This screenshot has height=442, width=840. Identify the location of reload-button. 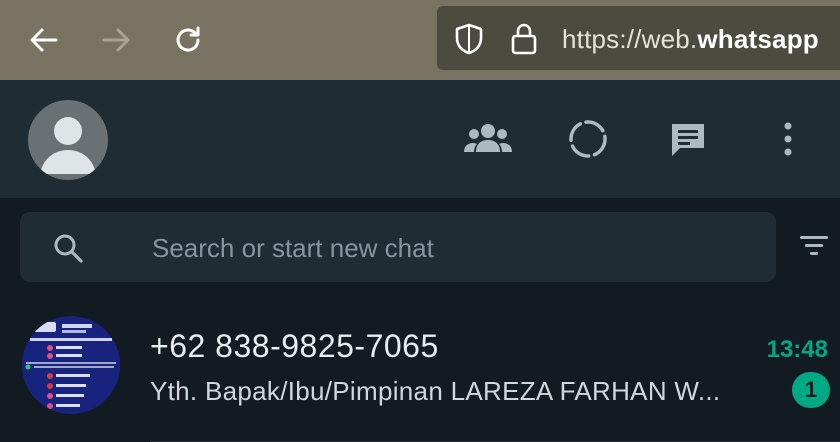
(188, 40).